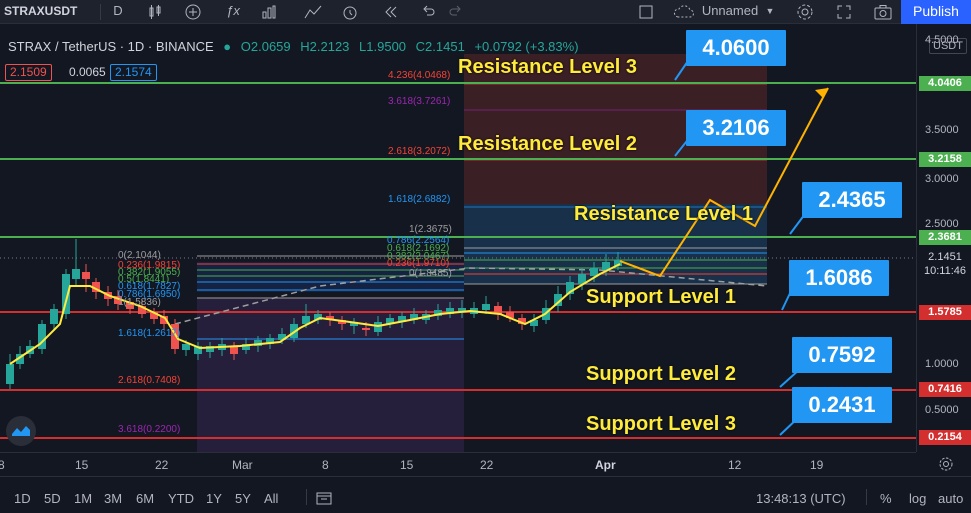 The width and height of the screenshot is (971, 513). I want to click on fib-right-label: 3.618(3.7261), so click(419, 101).